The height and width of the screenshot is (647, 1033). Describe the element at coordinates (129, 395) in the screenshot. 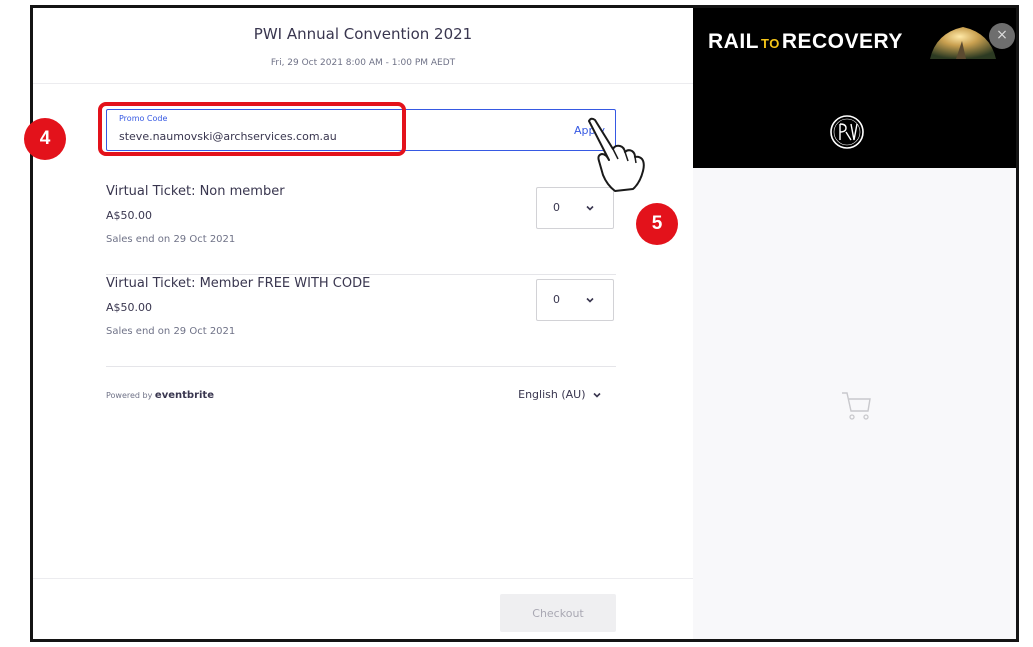

I see `powered-by-label: Powered by` at that location.